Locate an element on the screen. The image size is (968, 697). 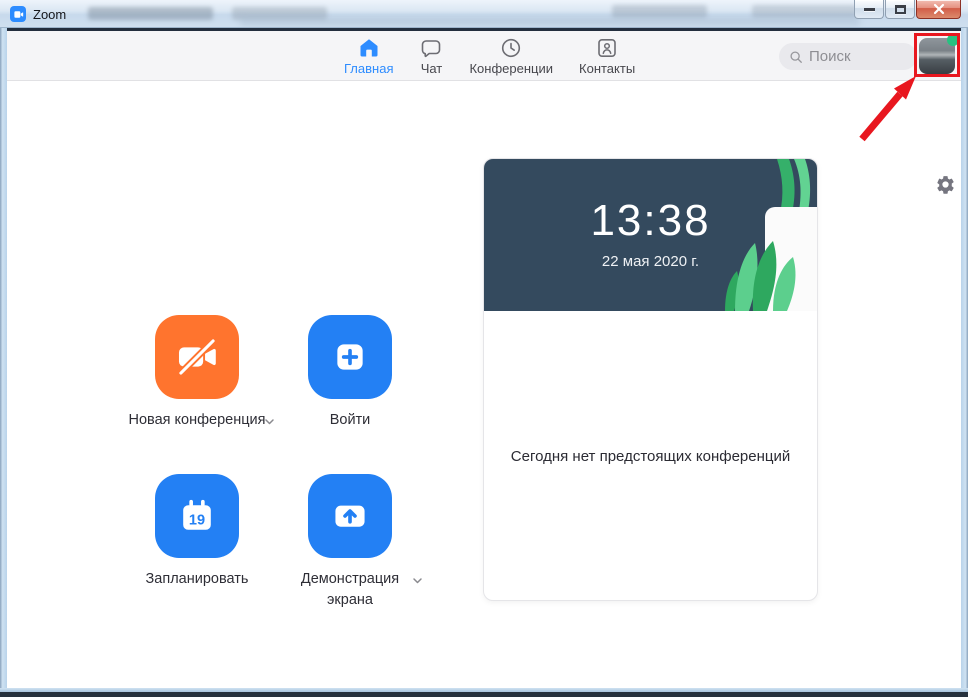
new-meeting-button is located at coordinates (197, 357).